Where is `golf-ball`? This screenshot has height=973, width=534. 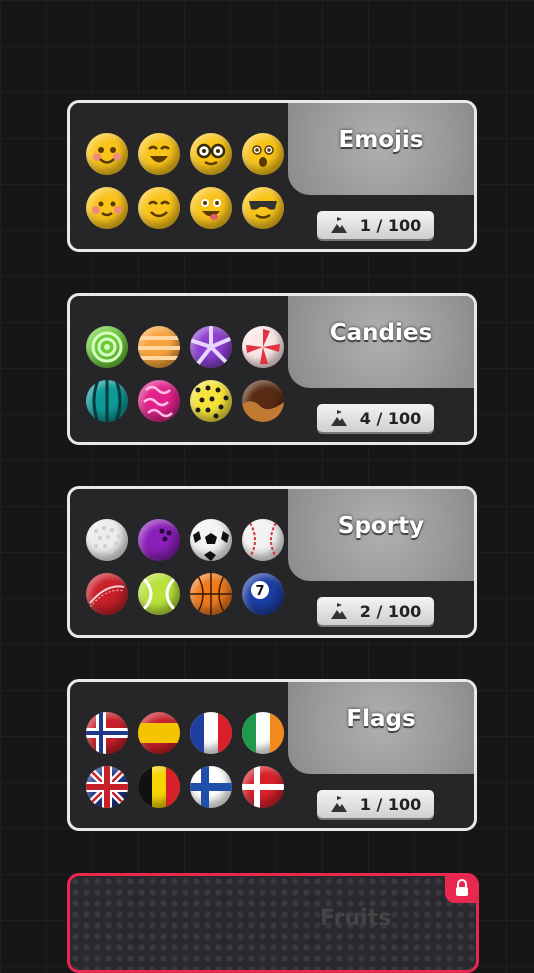 golf-ball is located at coordinates (107, 540).